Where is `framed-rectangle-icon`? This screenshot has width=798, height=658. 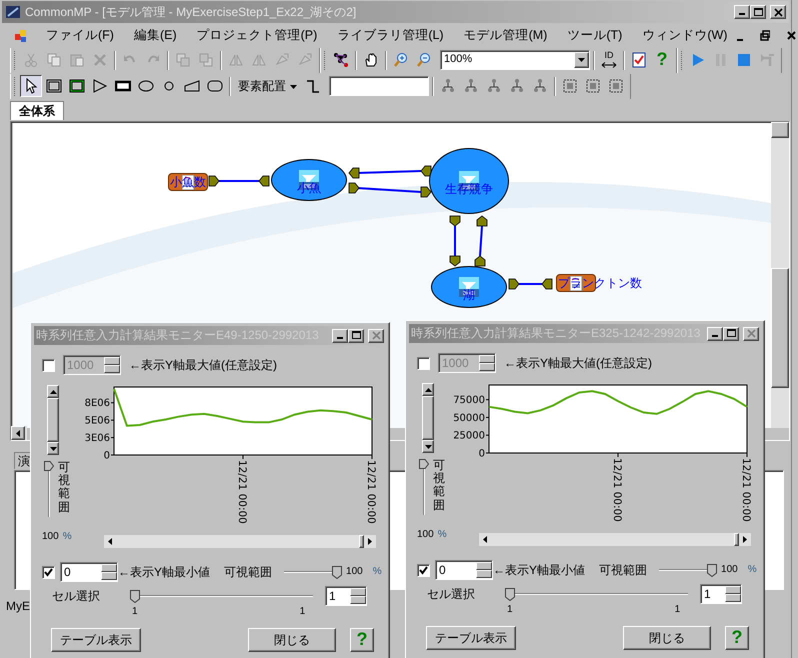 framed-rectangle-icon is located at coordinates (77, 86).